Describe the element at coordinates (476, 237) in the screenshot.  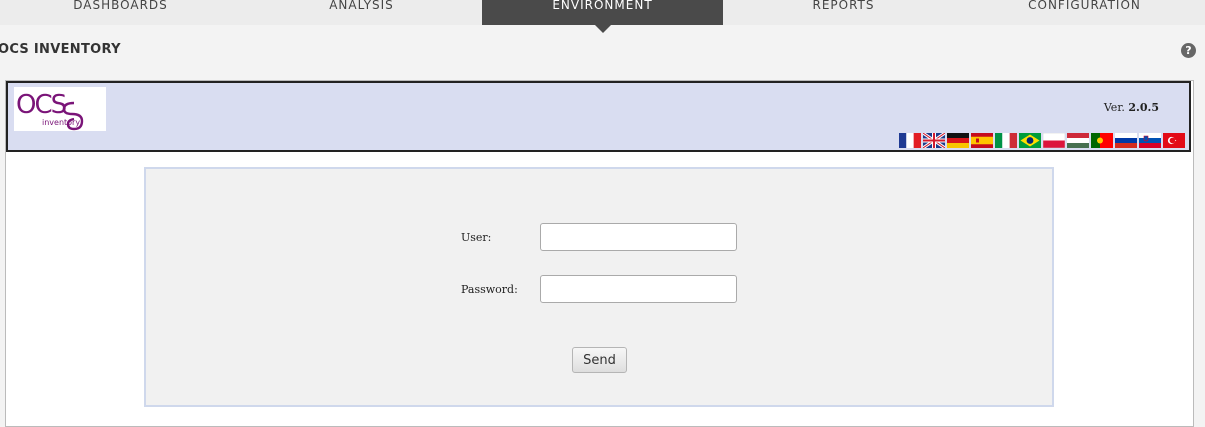
I see `user-label: User:` at that location.